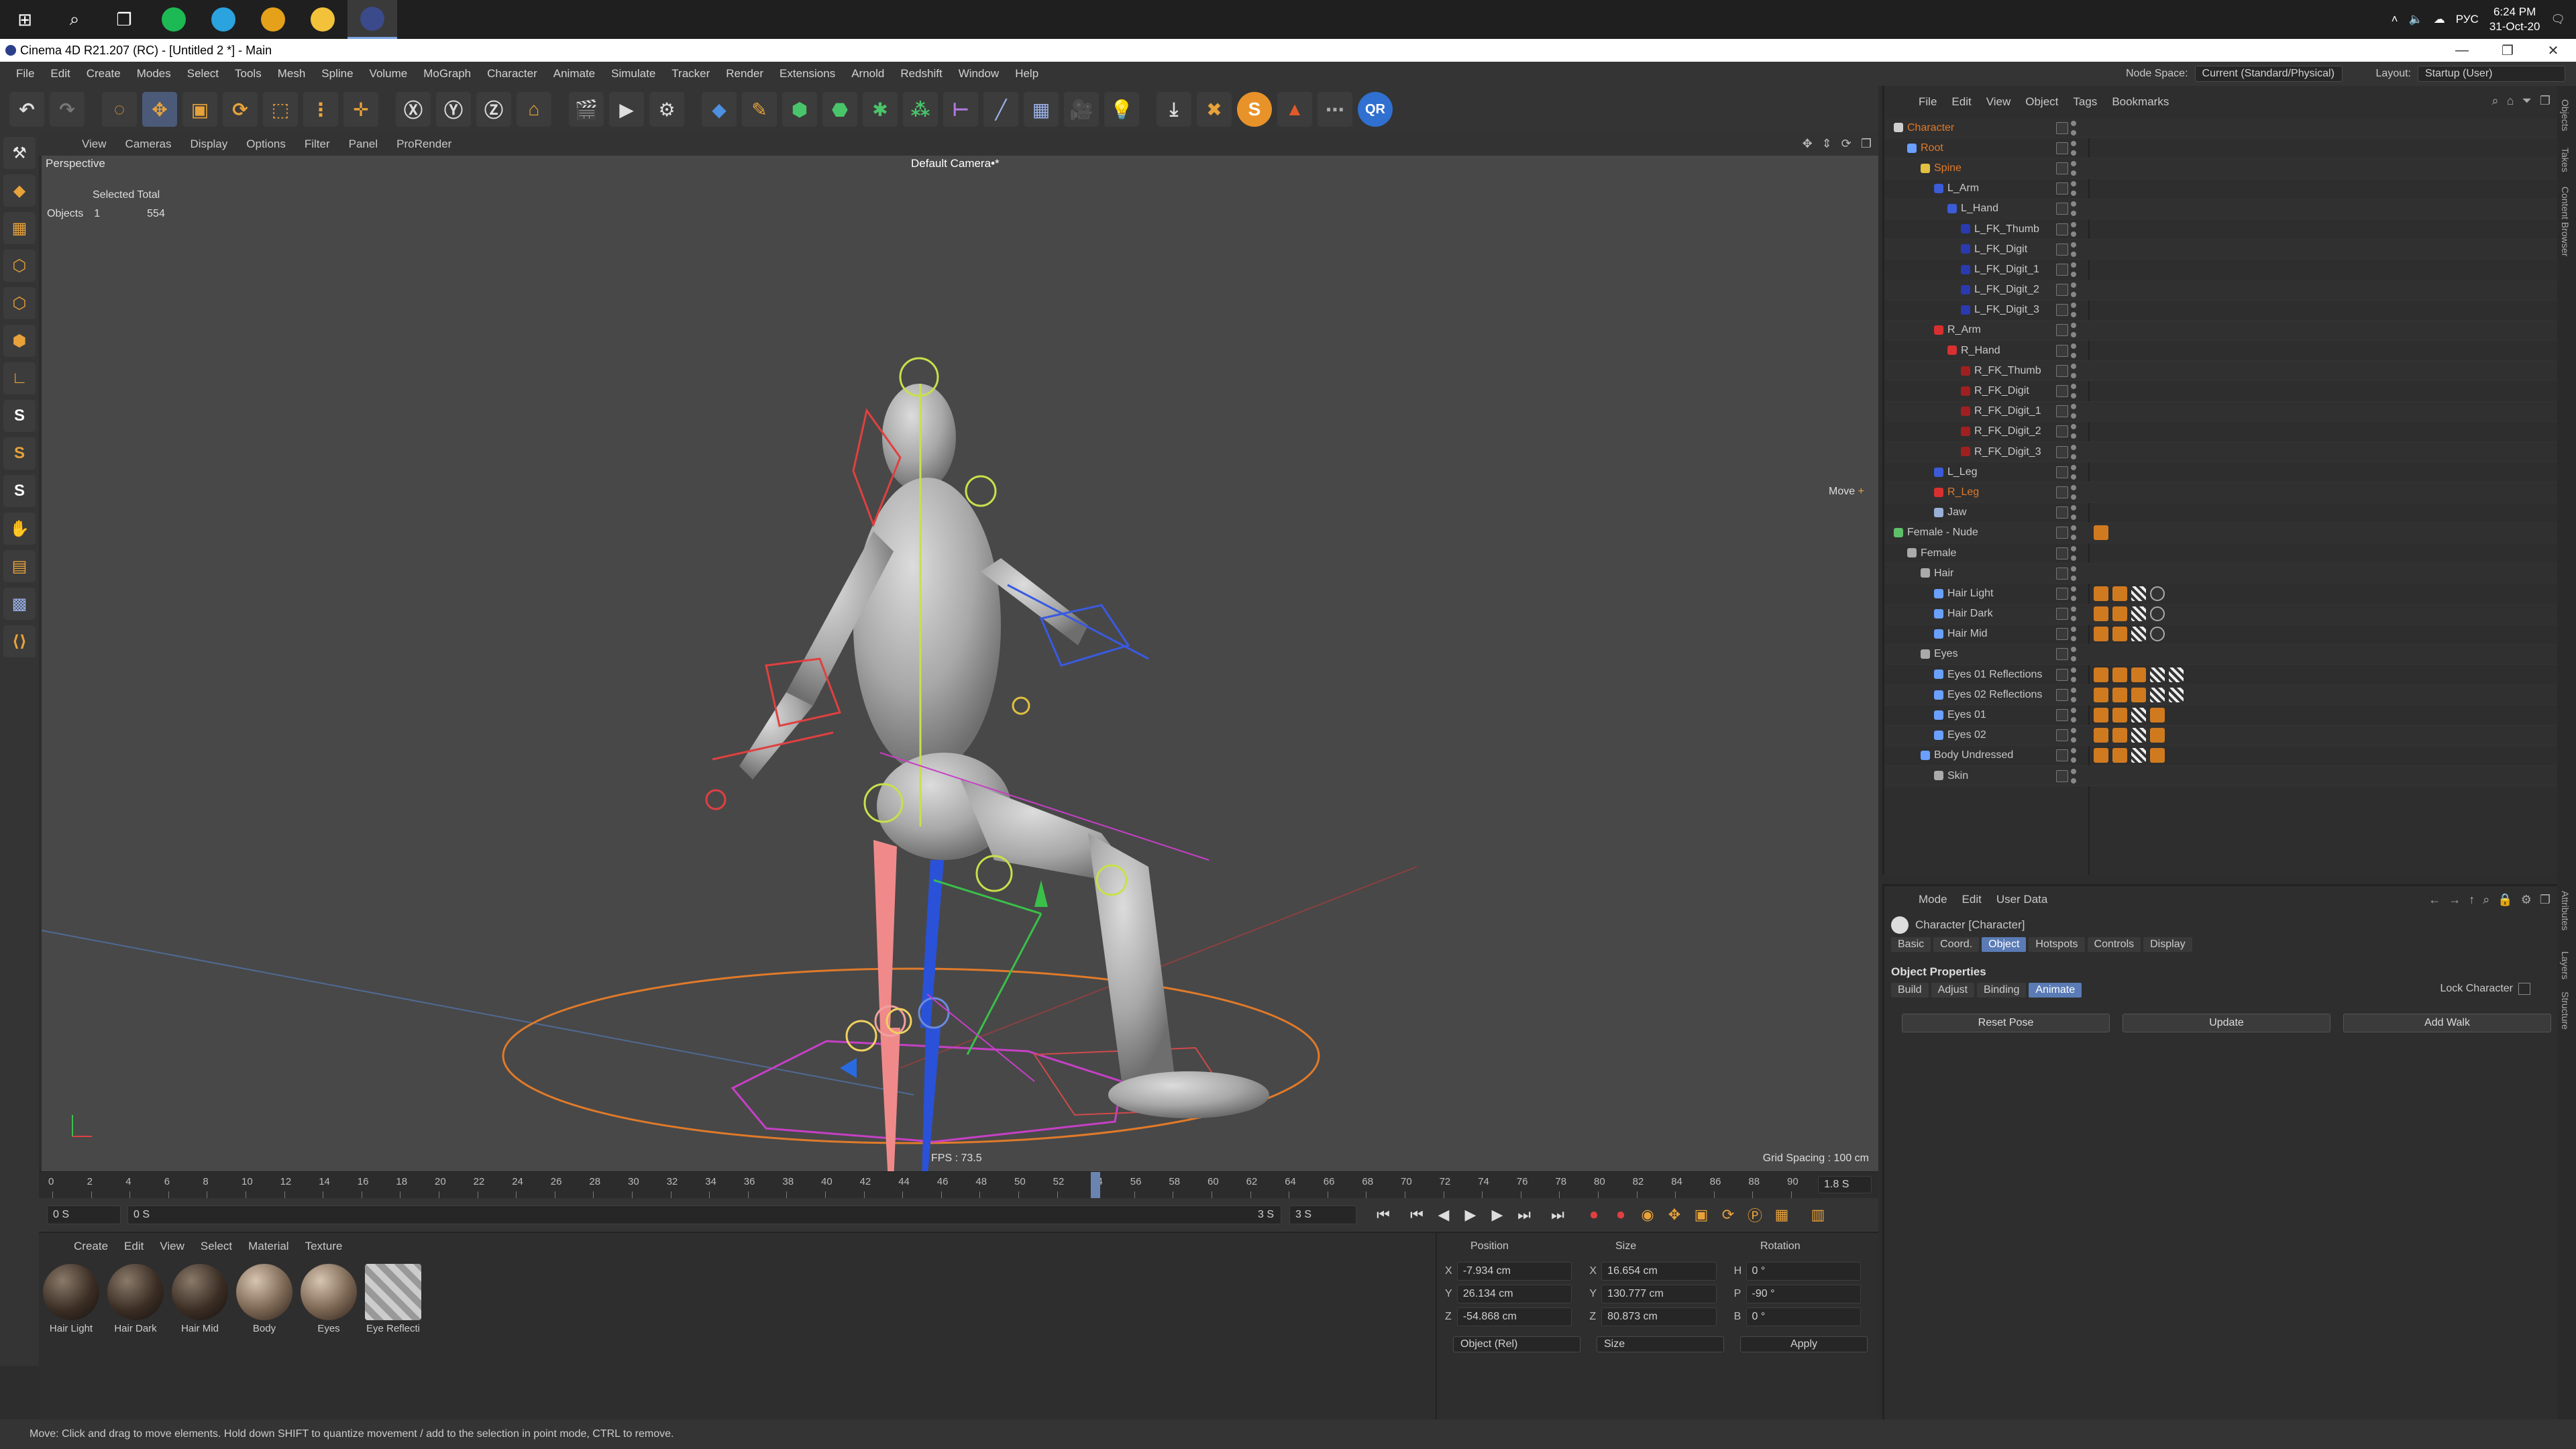 The height and width of the screenshot is (1449, 2576). Describe the element at coordinates (2524, 989) in the screenshot. I see `lock-character-checkbox` at that location.